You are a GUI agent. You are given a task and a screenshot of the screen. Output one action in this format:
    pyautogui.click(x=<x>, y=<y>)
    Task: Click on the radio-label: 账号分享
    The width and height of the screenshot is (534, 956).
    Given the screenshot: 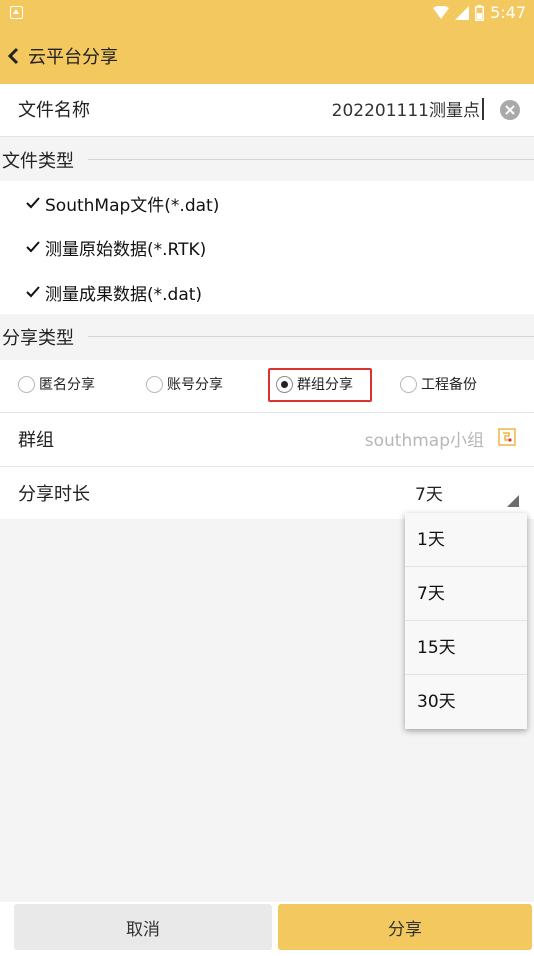 What is the action you would take?
    pyautogui.click(x=195, y=385)
    